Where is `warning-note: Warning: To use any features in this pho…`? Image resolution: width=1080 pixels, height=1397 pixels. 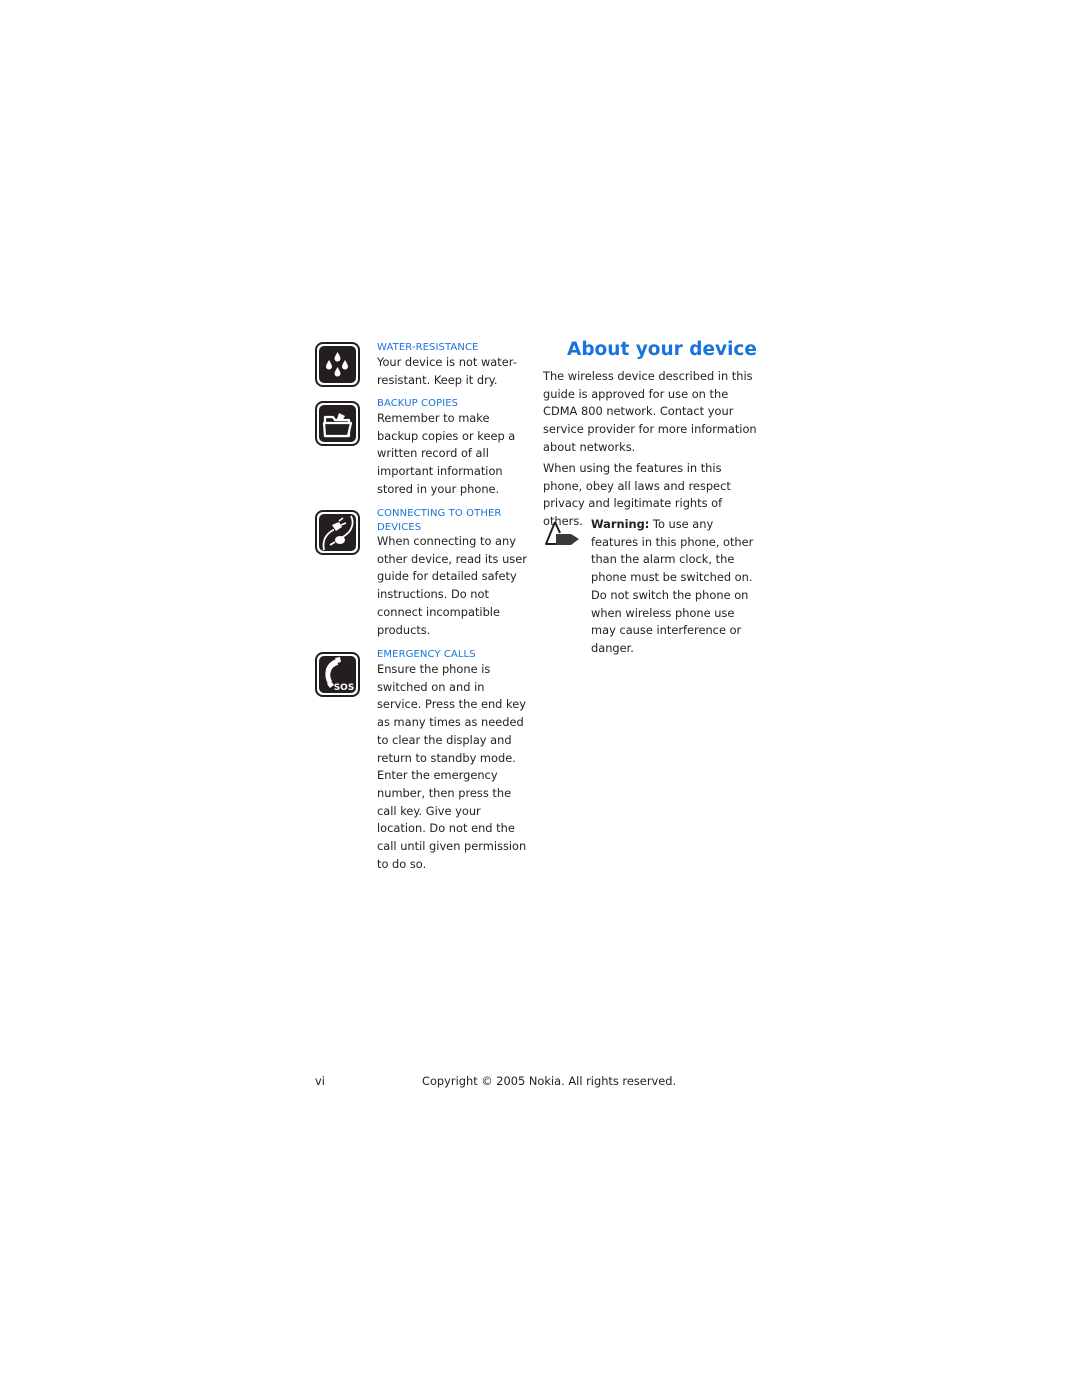
warning-note: Warning: To use any features in this pho… is located at coordinates (676, 587).